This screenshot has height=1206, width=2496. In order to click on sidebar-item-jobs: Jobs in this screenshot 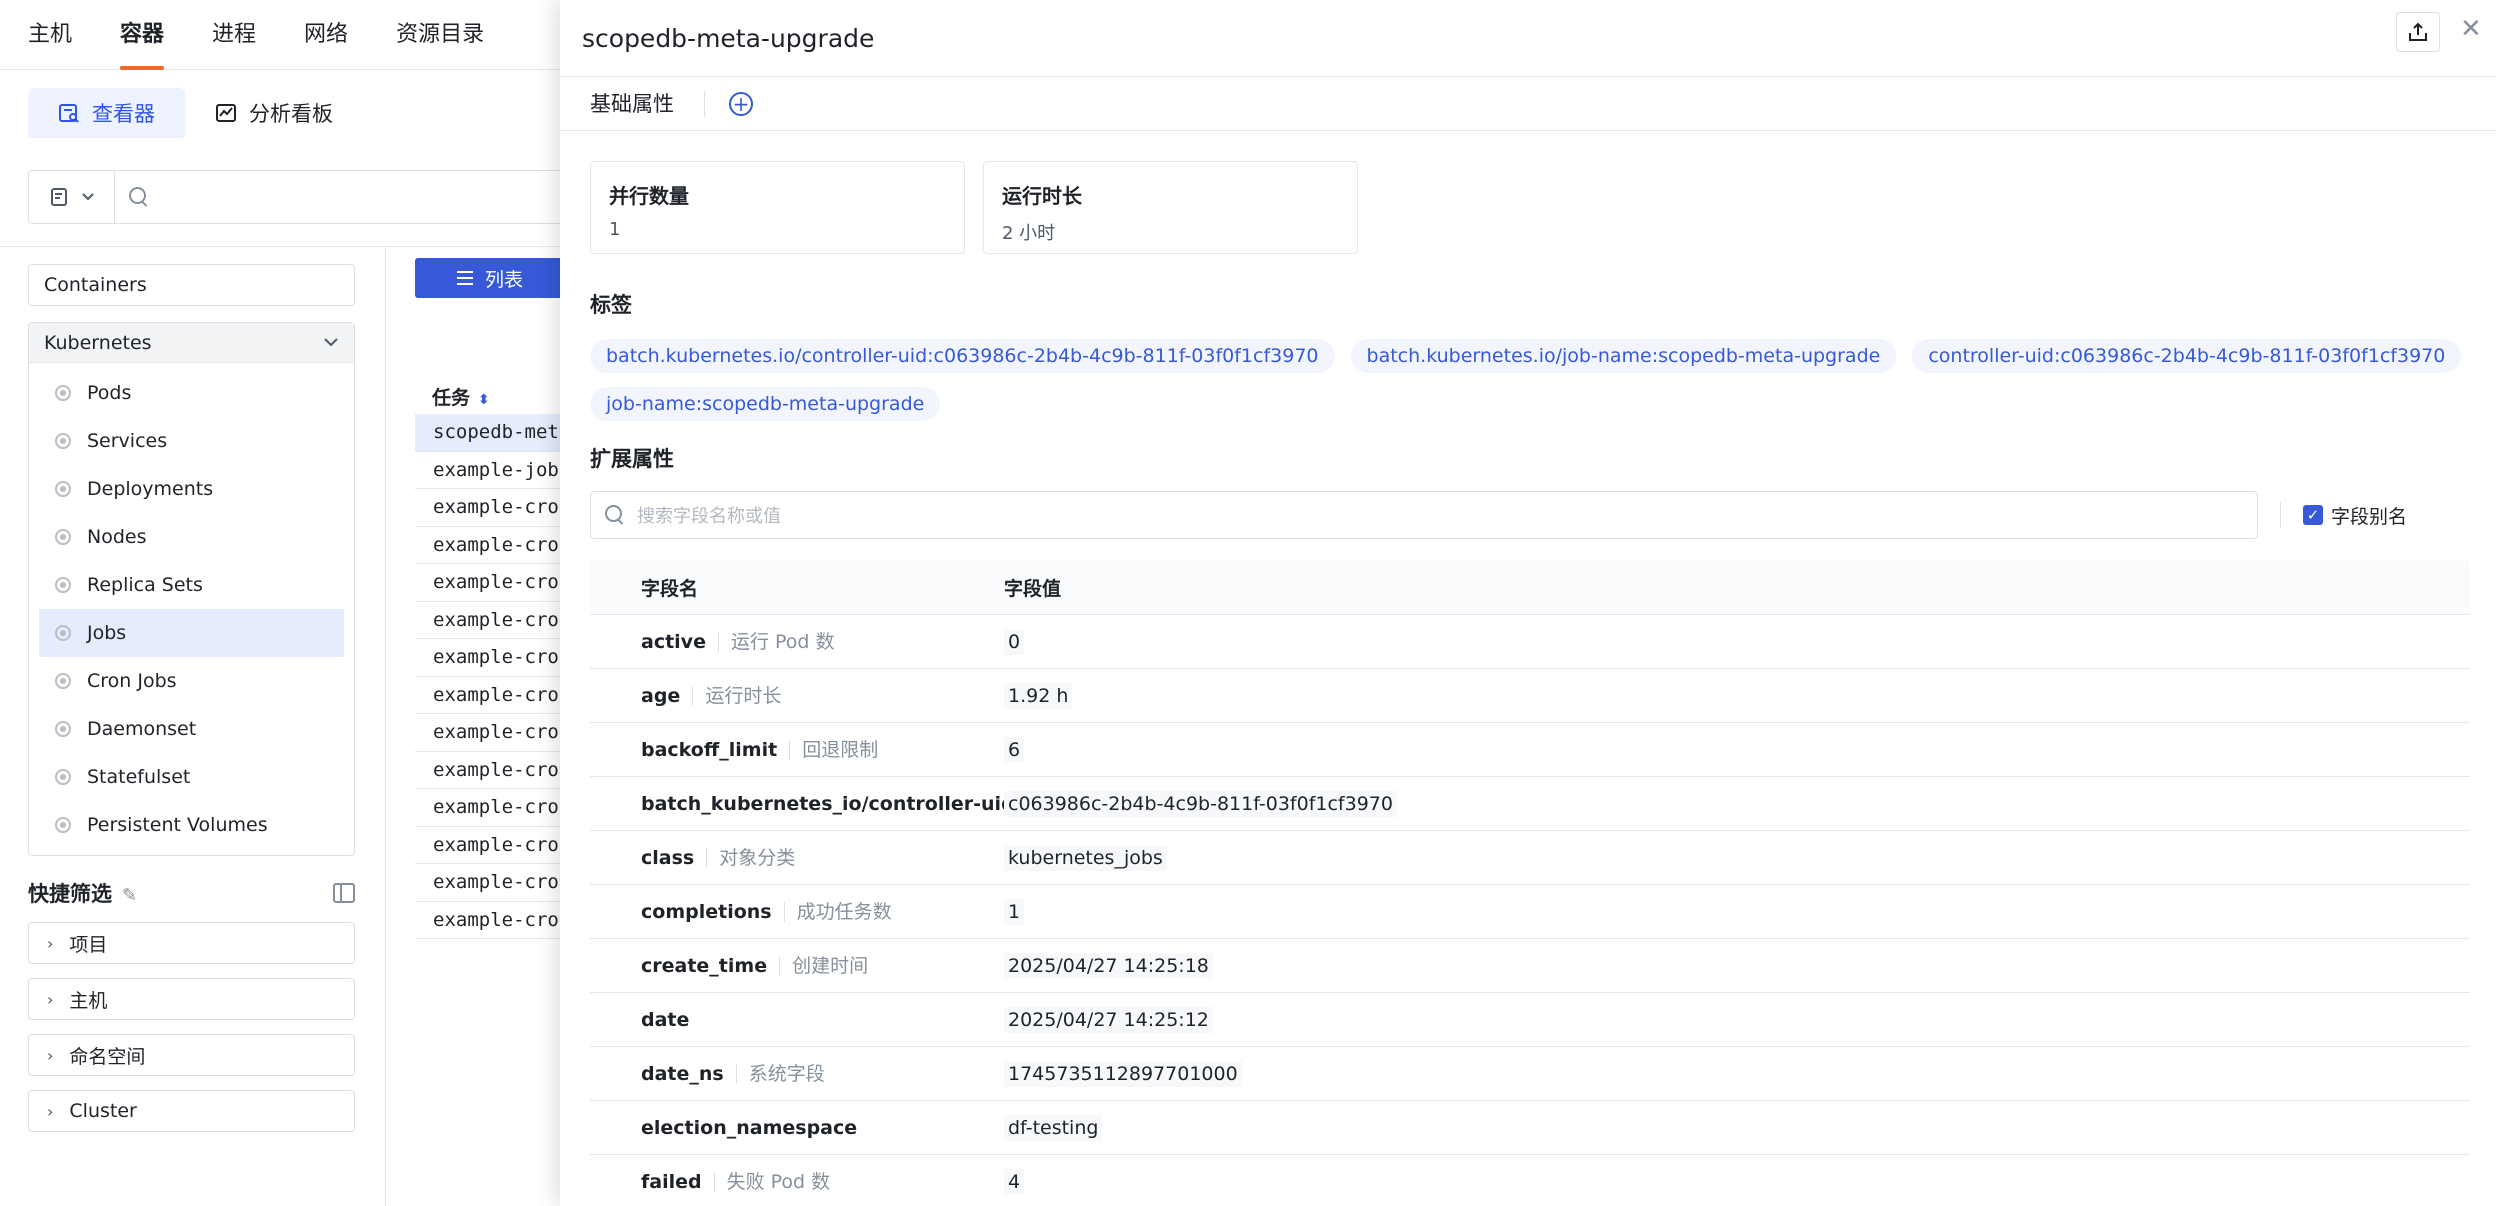, I will do `click(191, 633)`.